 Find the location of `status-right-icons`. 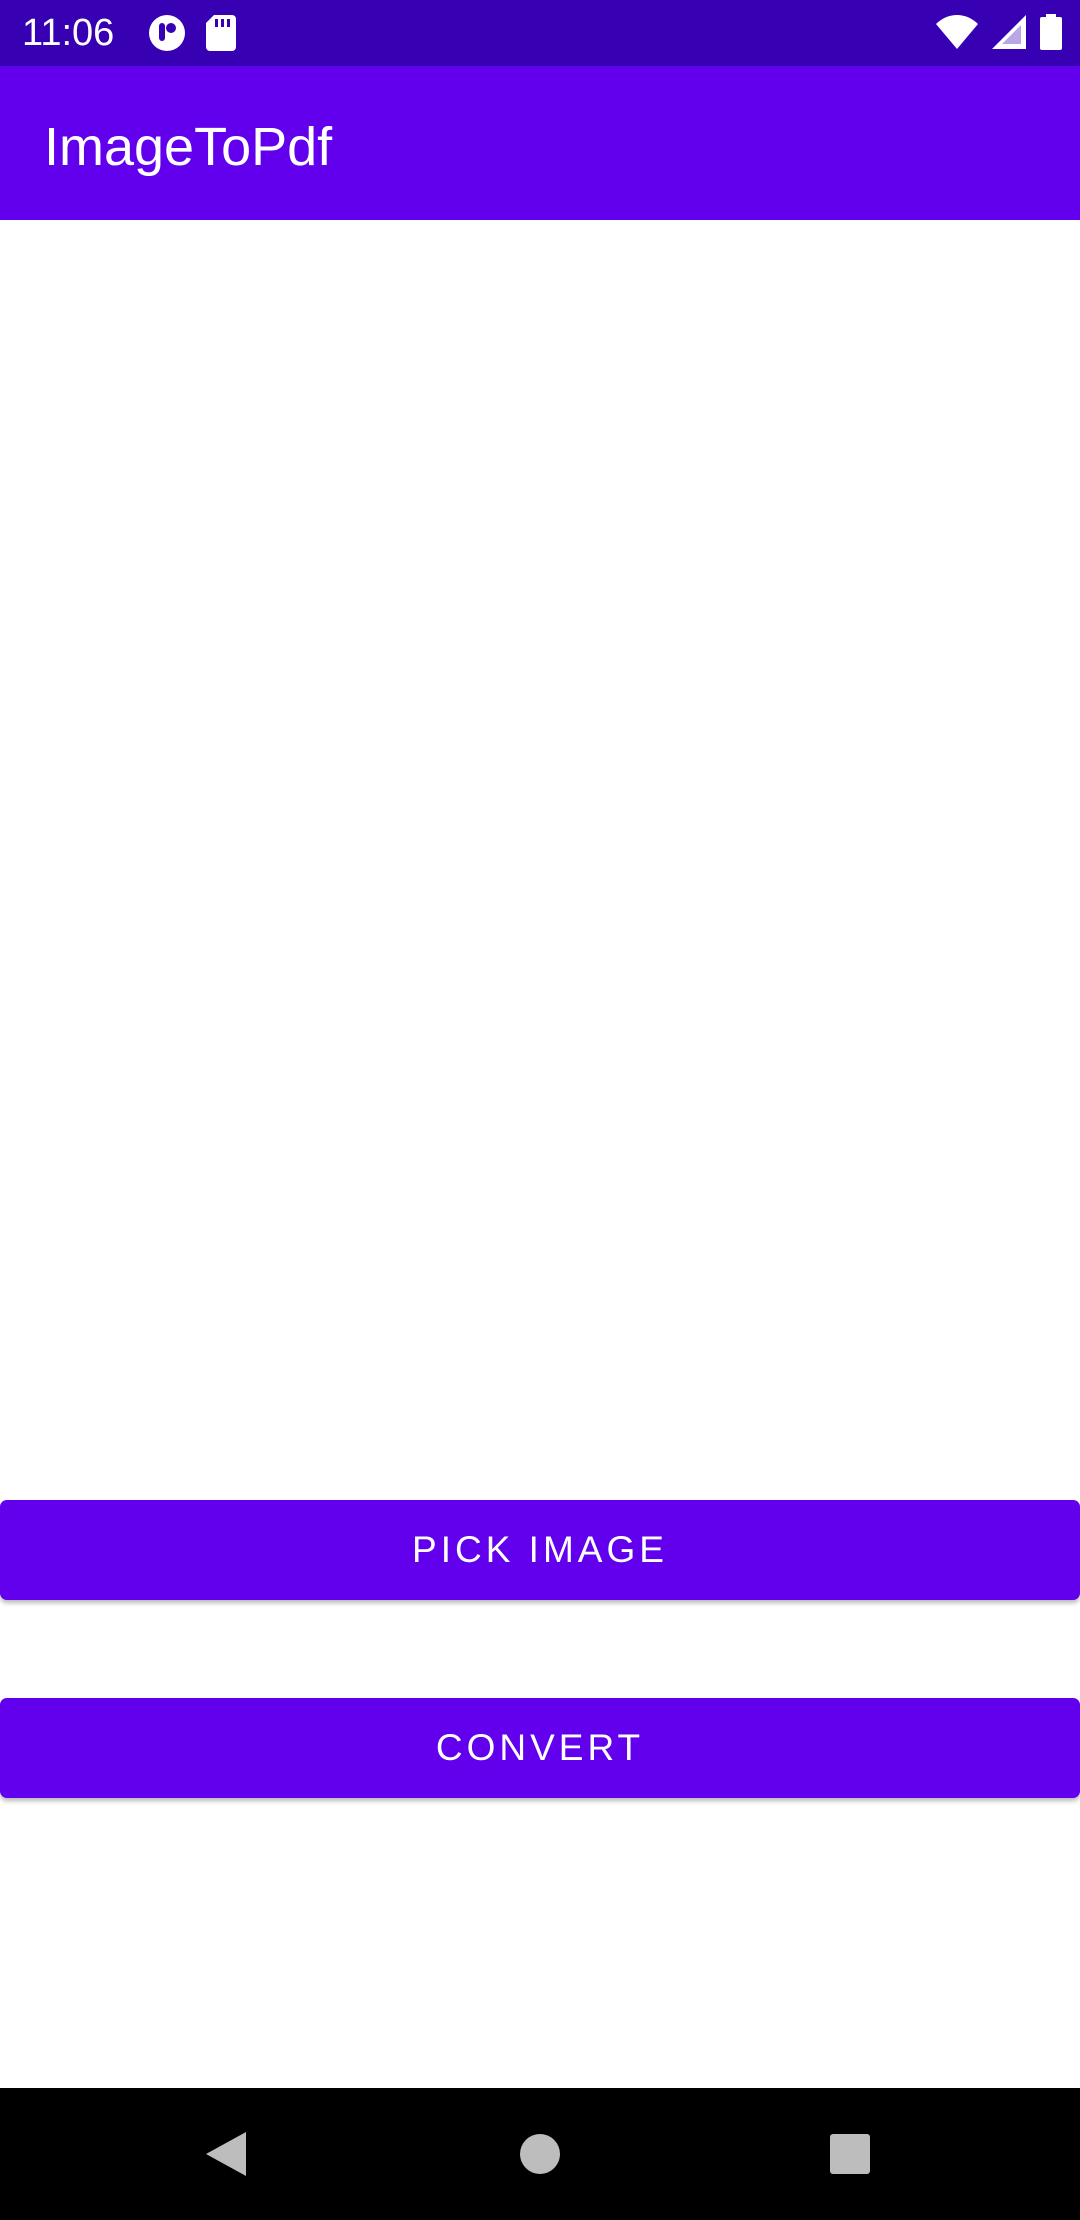

status-right-icons is located at coordinates (999, 32).